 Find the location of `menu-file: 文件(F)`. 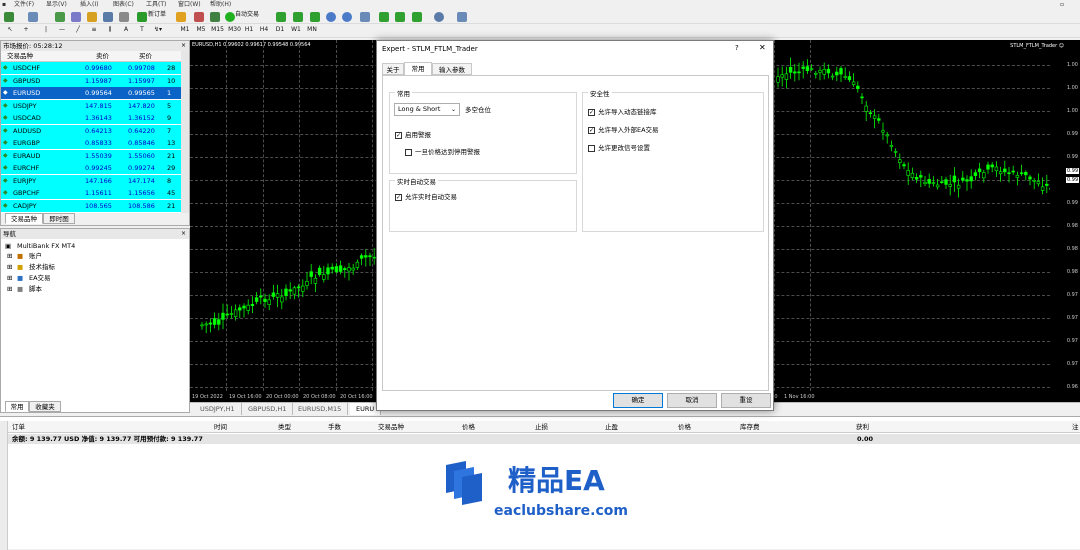

menu-file: 文件(F) is located at coordinates (24, 4).